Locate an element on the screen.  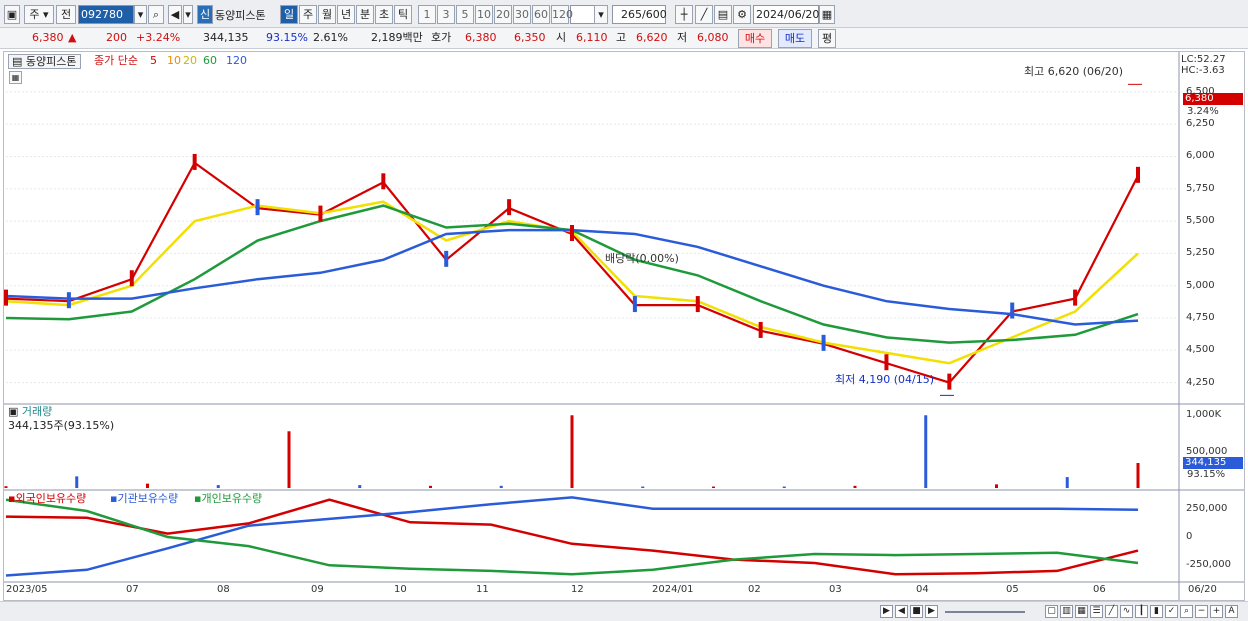
x-axis-label-7: 2024/01 is located at coordinates (673, 589).